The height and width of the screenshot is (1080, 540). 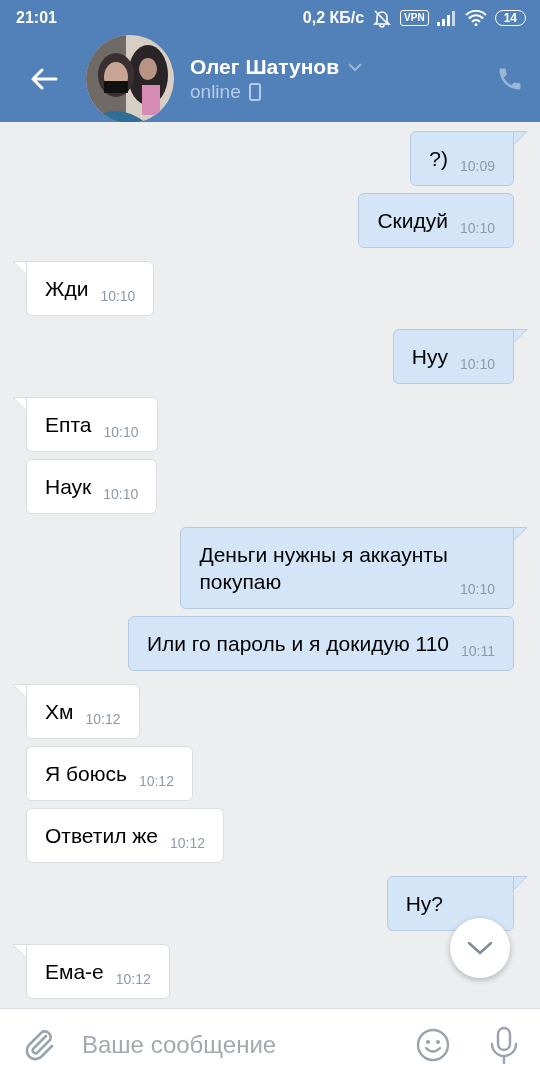 What do you see at coordinates (67, 289) in the screenshot?
I see `message-text: Жди` at bounding box center [67, 289].